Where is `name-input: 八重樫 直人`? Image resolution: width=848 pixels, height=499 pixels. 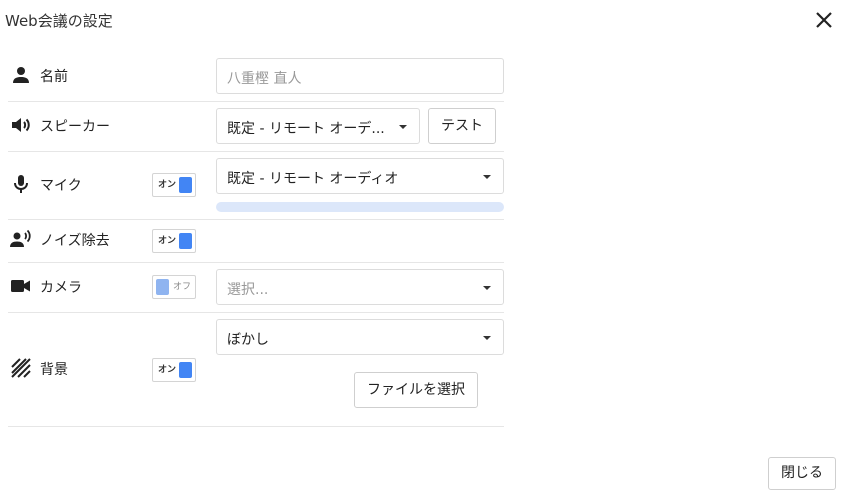
name-input: 八重樫 直人 is located at coordinates (360, 76).